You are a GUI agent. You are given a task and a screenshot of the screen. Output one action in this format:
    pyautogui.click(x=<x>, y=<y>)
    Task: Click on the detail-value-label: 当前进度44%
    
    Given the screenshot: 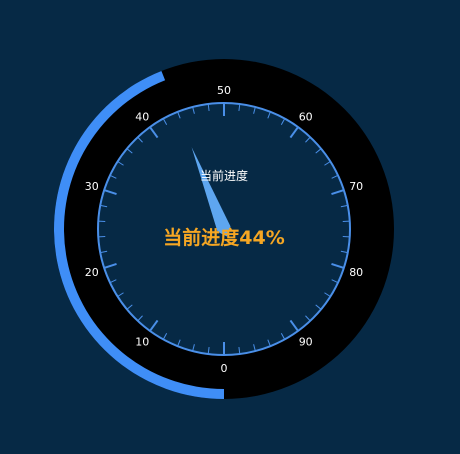 What is the action you would take?
    pyautogui.click(x=223, y=237)
    